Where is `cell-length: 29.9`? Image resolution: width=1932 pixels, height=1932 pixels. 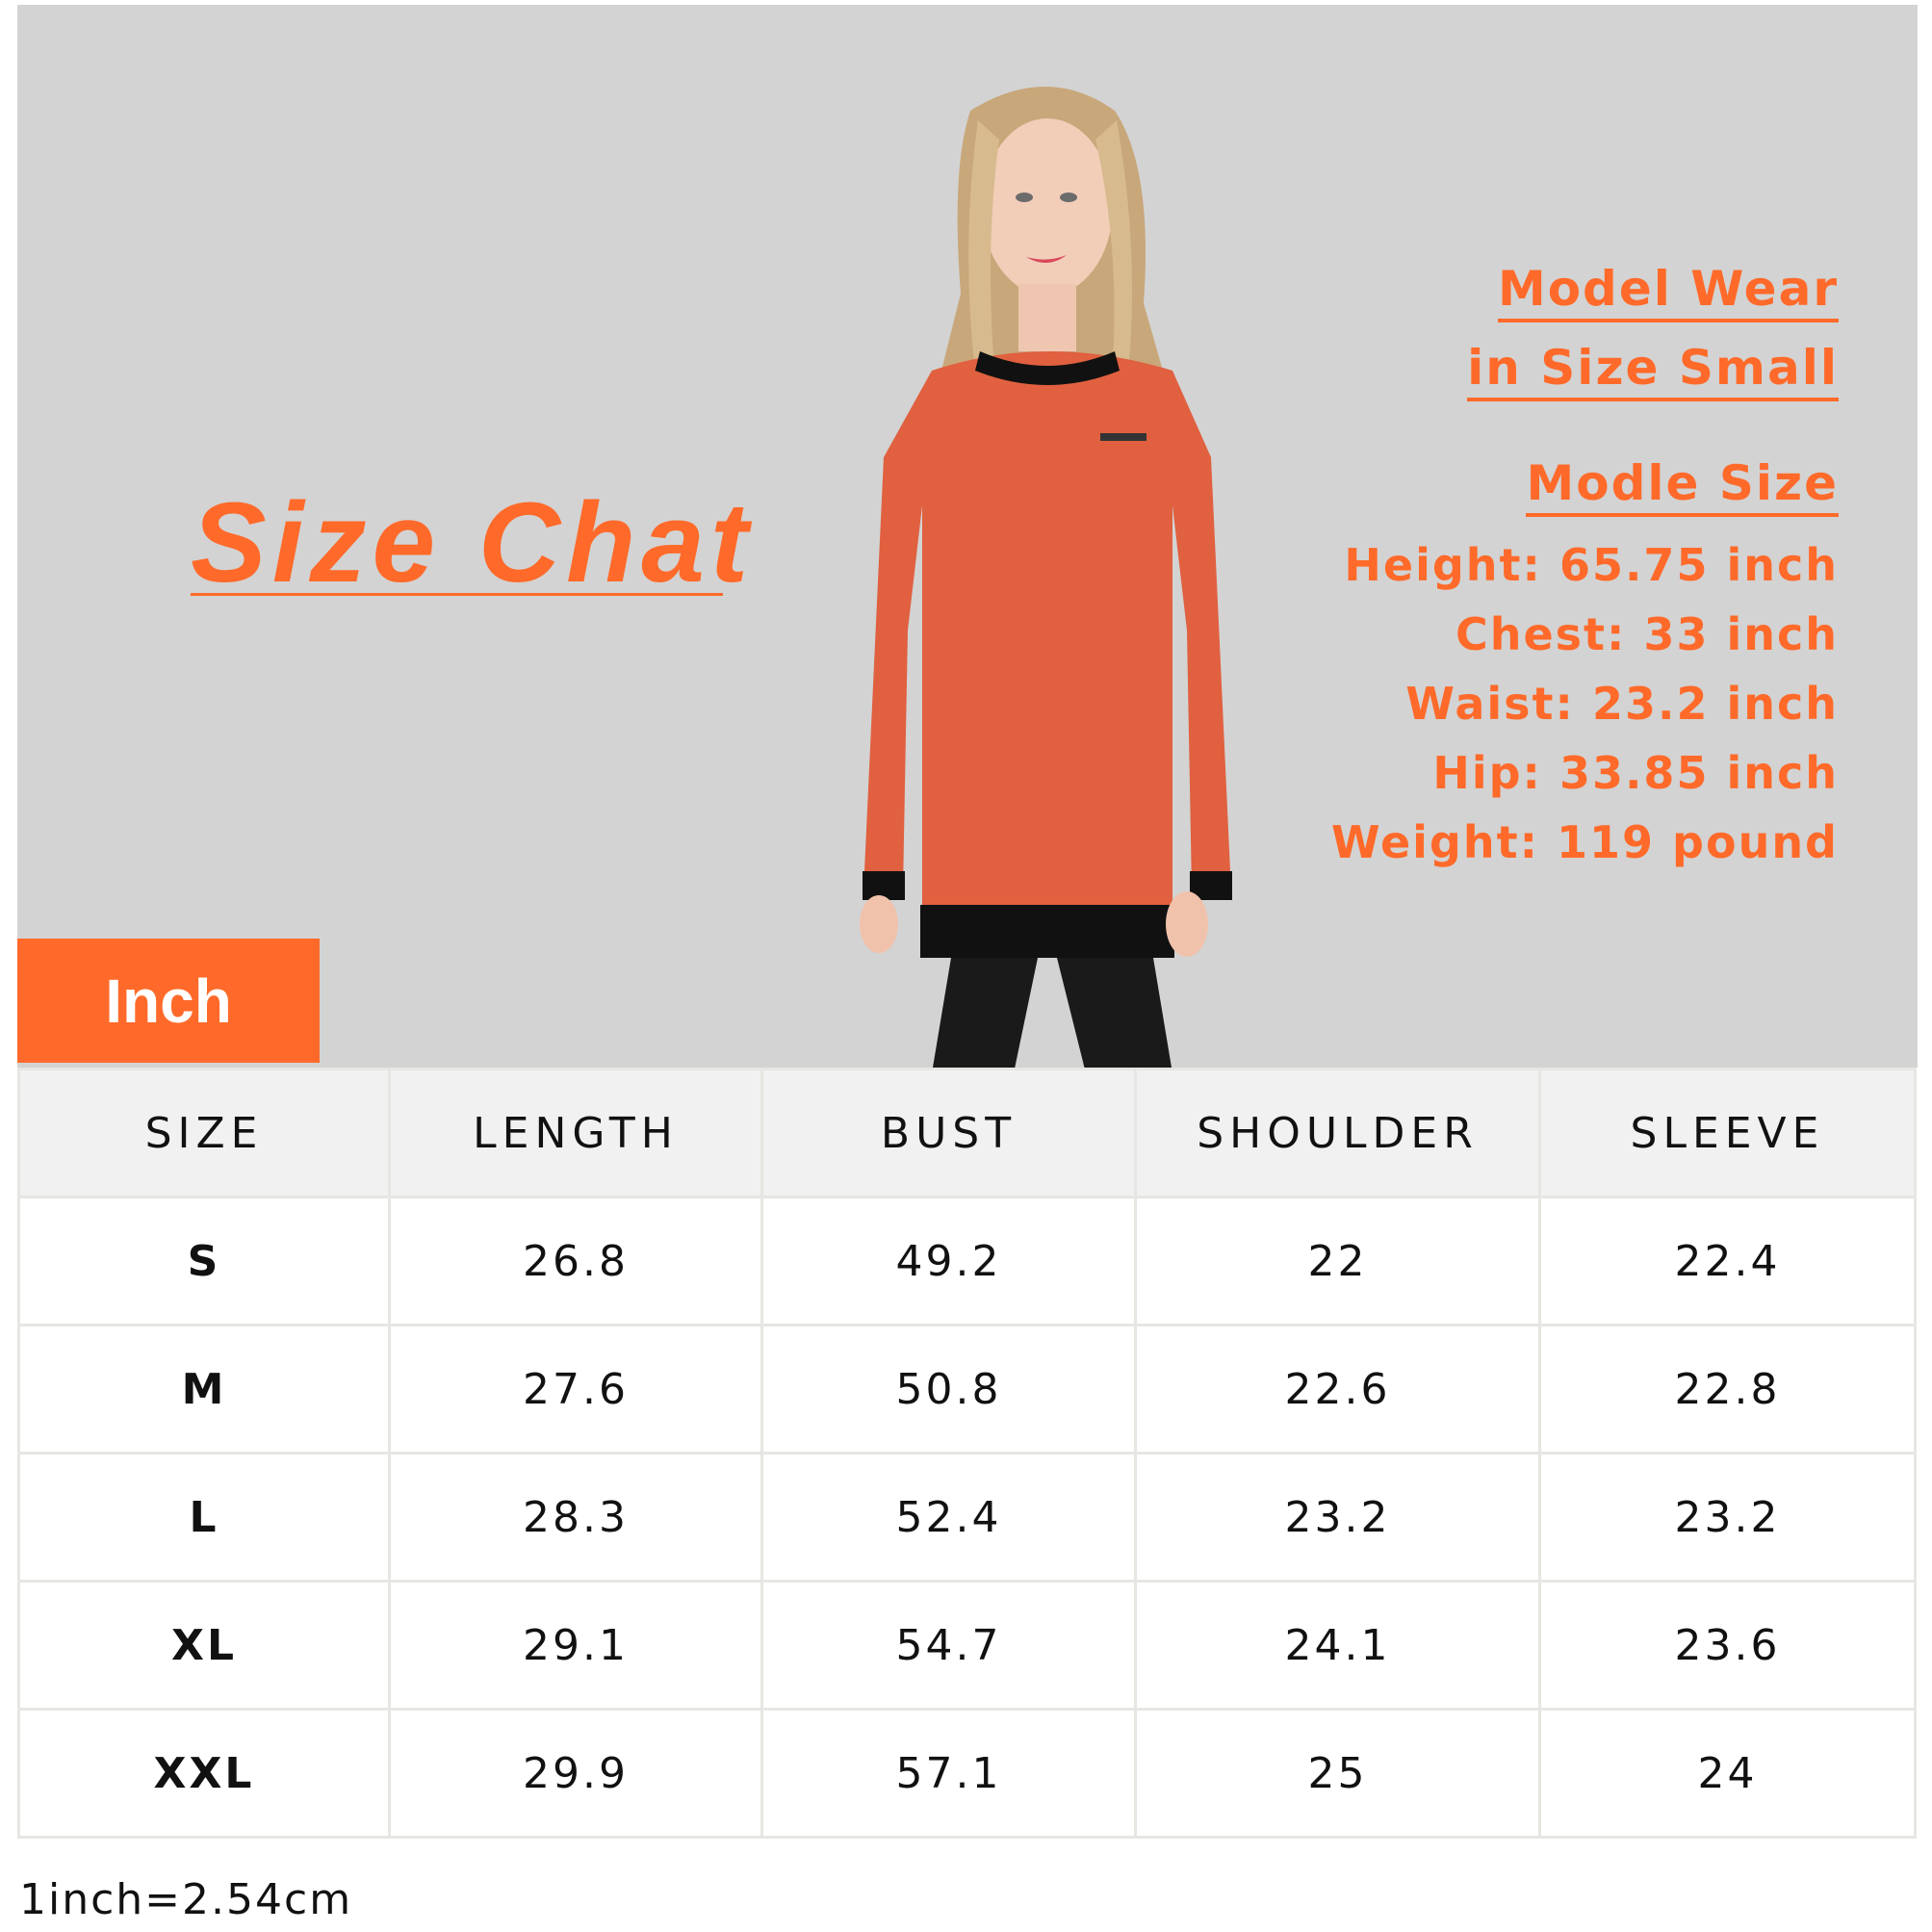 cell-length: 29.9 is located at coordinates (575, 1774).